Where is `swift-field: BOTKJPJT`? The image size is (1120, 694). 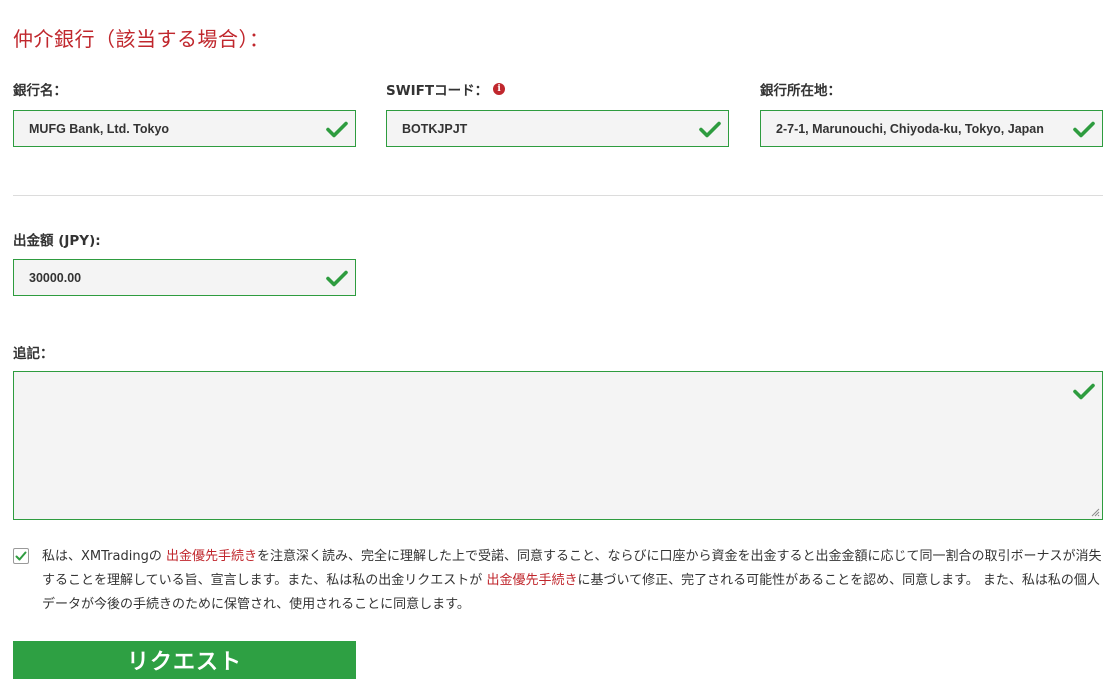
swift-field: BOTKJPJT is located at coordinates (557, 128).